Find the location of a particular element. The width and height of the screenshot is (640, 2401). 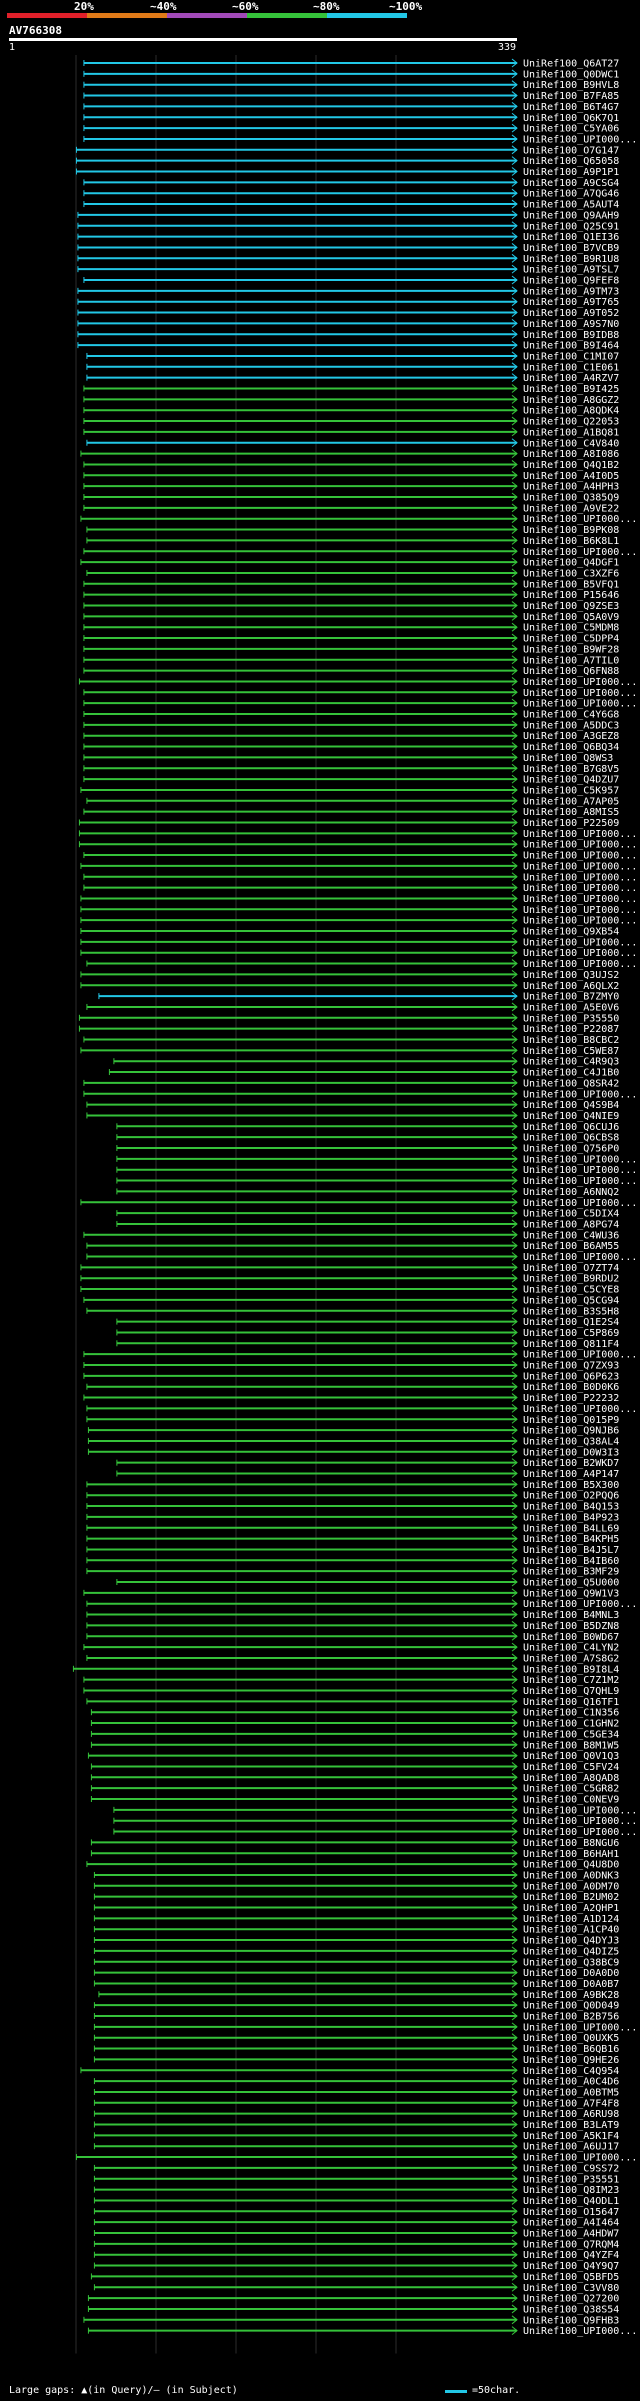

hit-label: UniRef100_A6RU98 is located at coordinates (571, 2114).